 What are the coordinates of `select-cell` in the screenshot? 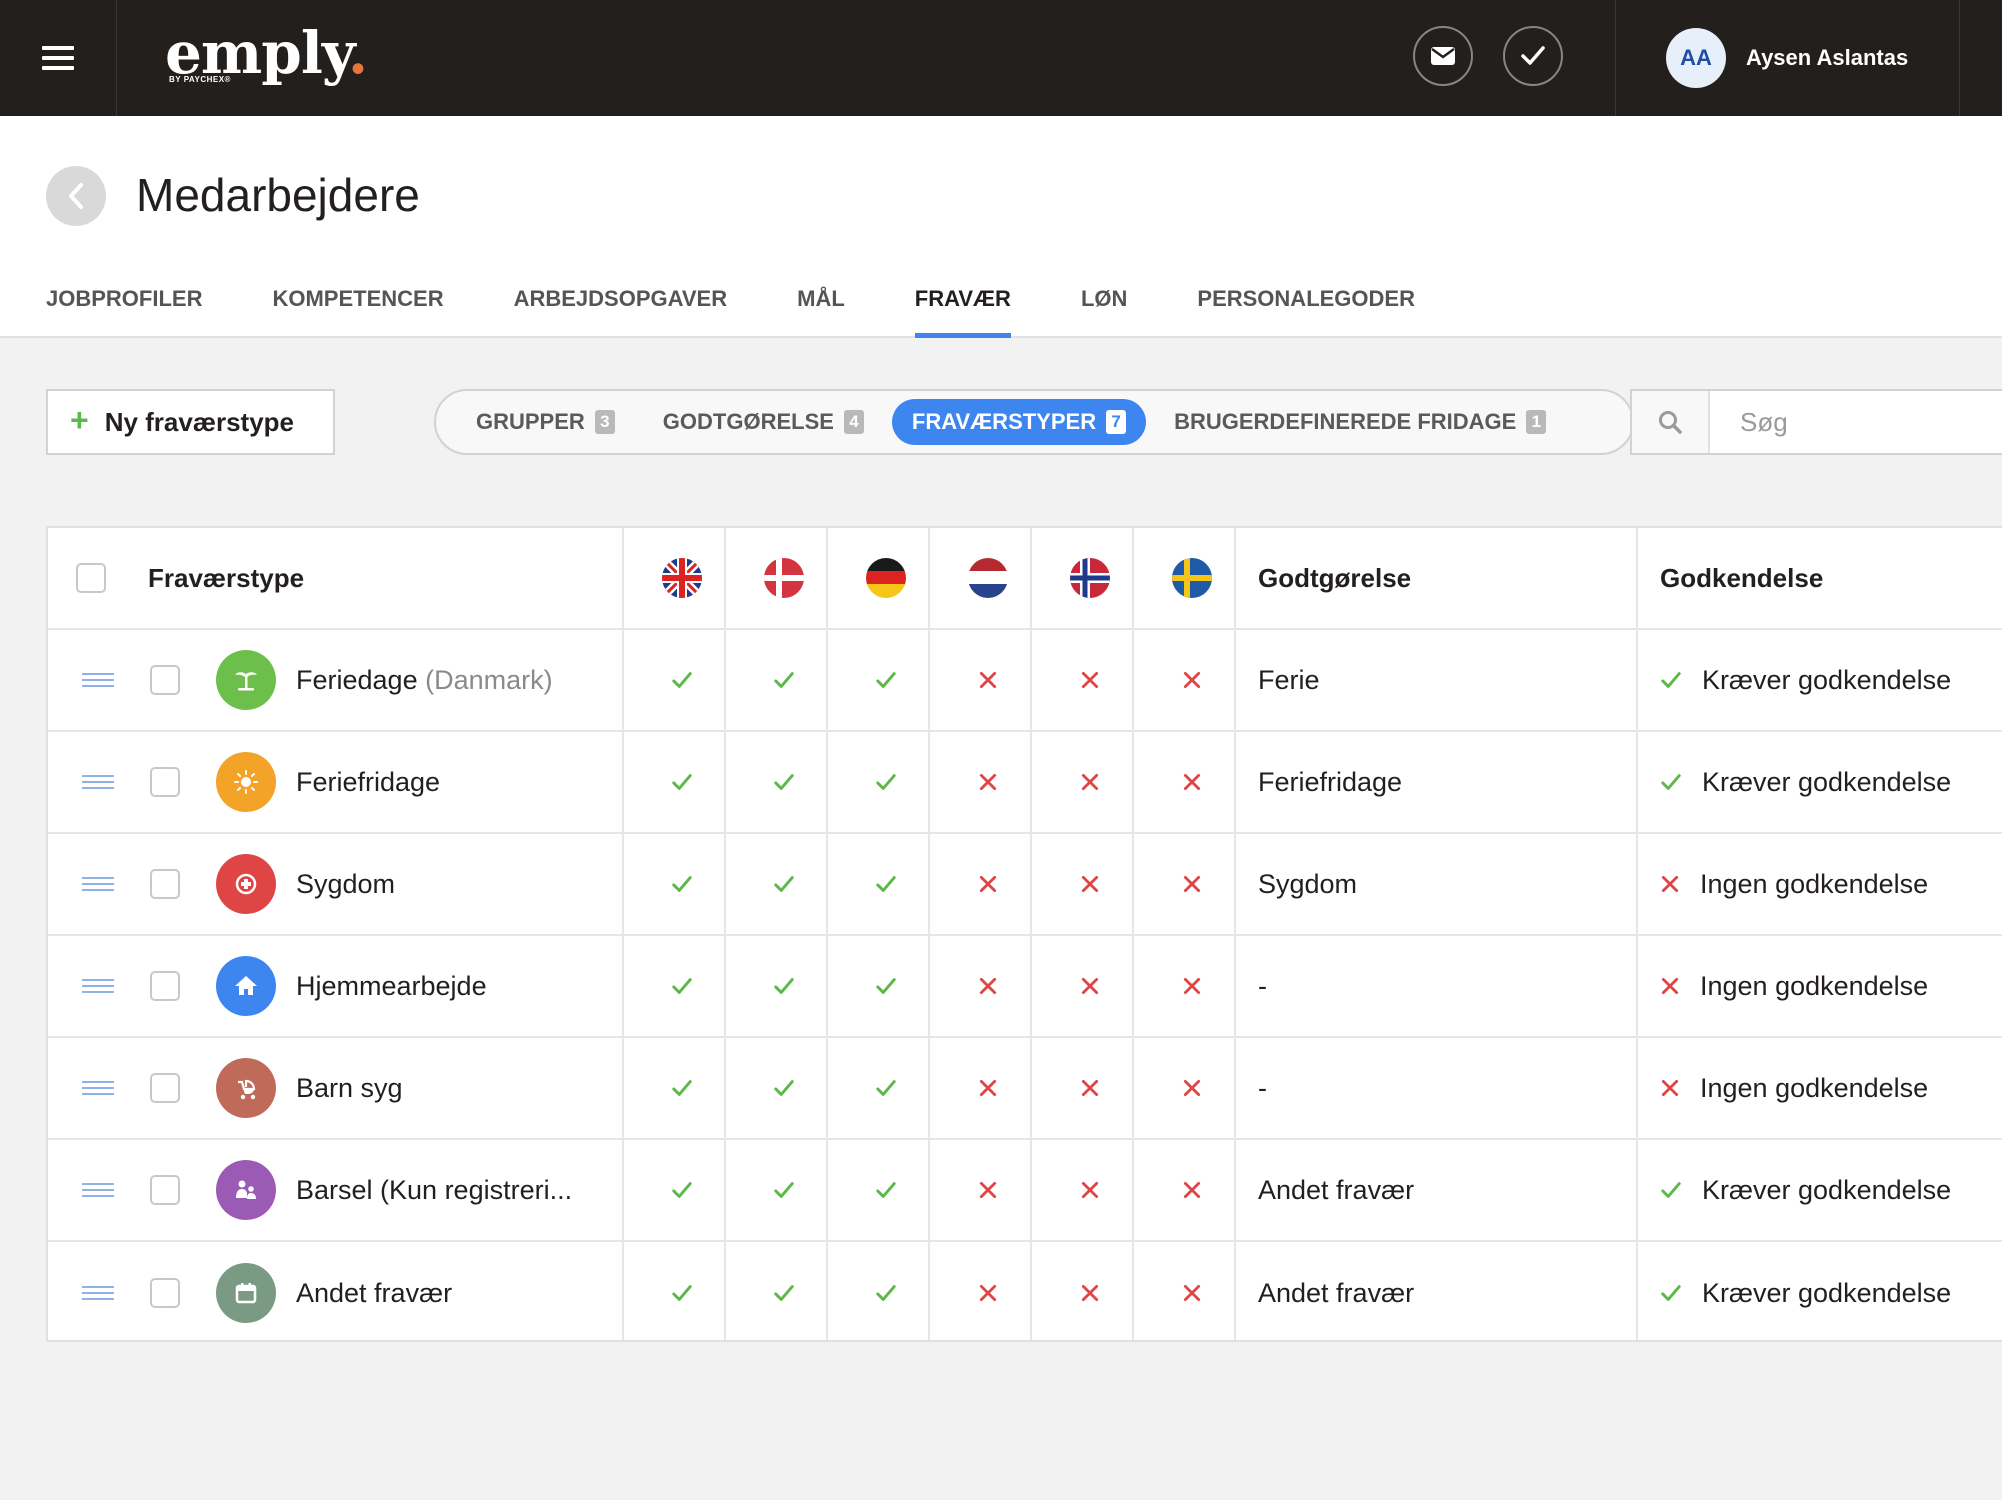 It's located at (165, 1293).